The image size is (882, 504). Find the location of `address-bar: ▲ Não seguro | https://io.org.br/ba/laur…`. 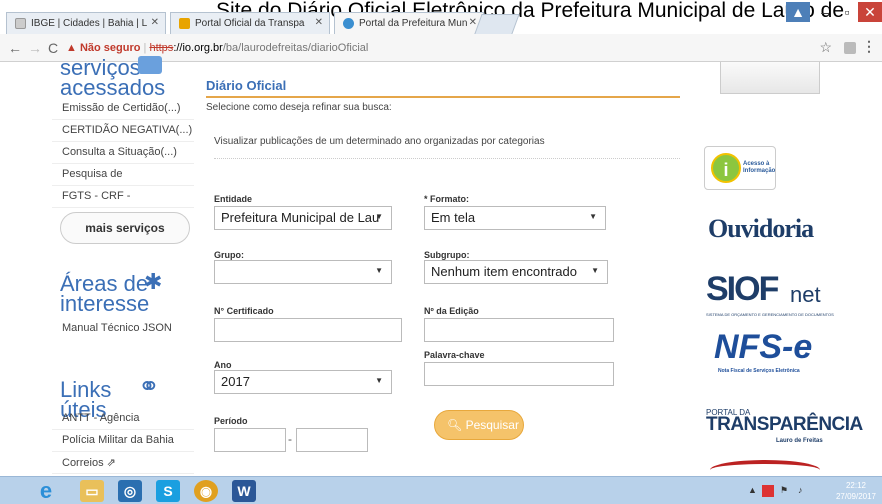

address-bar: ▲ Não seguro | https://io.org.br/ba/laur… is located at coordinates (461, 48).